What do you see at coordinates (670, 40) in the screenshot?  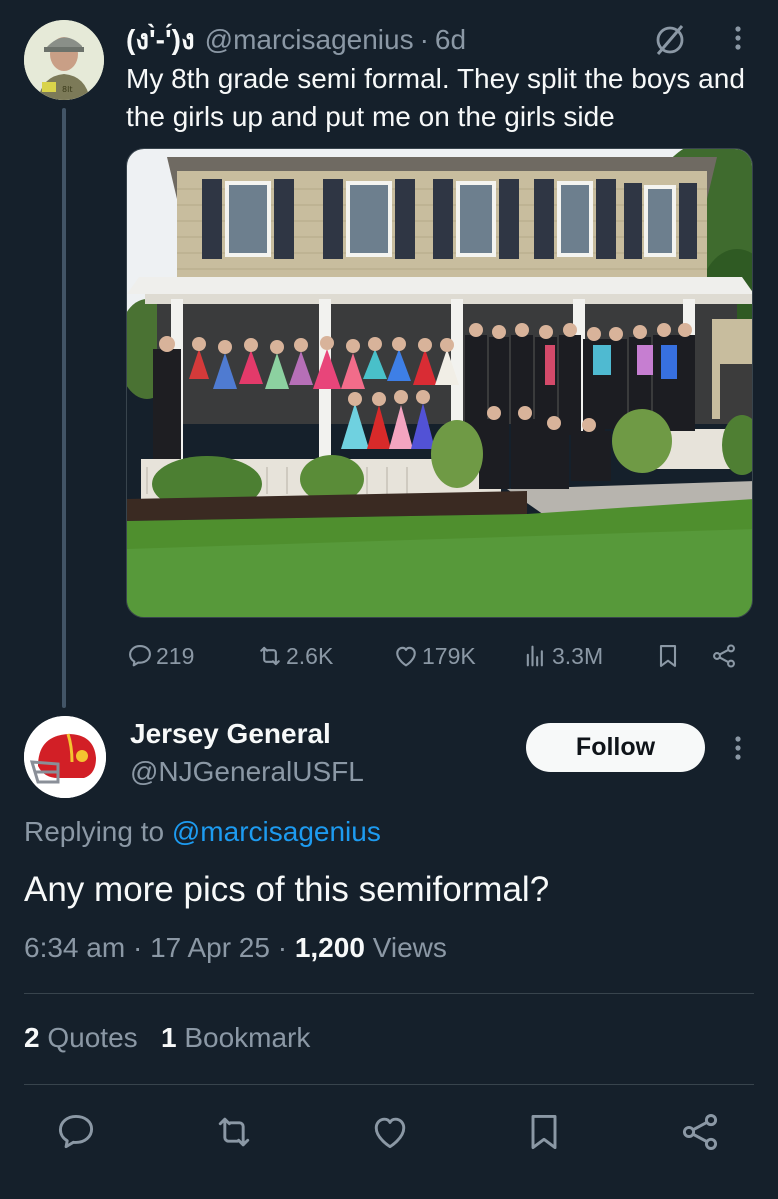 I see `grok-icon` at bounding box center [670, 40].